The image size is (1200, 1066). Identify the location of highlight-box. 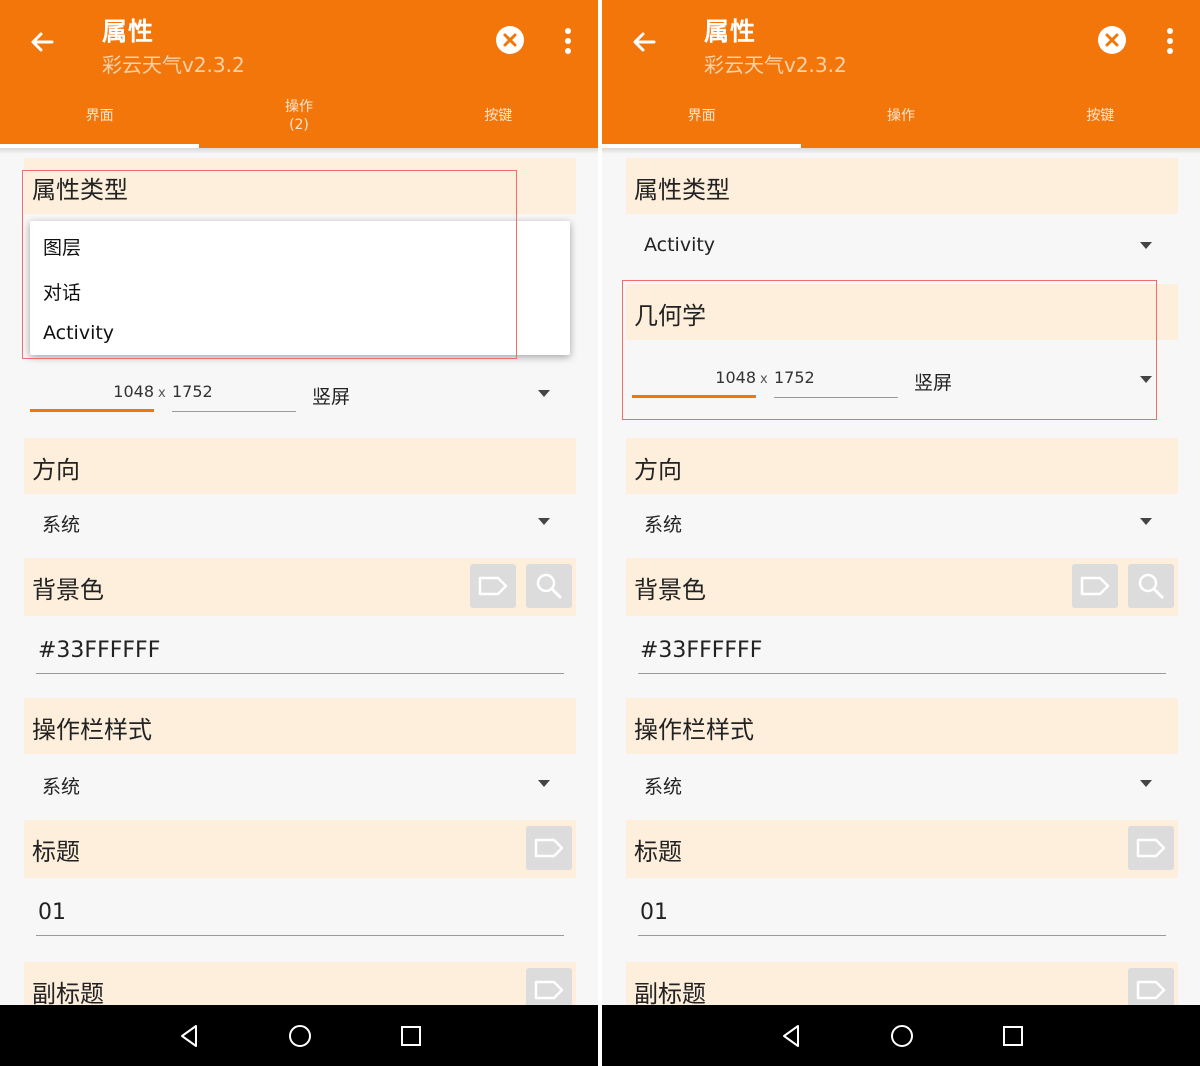
(269, 264).